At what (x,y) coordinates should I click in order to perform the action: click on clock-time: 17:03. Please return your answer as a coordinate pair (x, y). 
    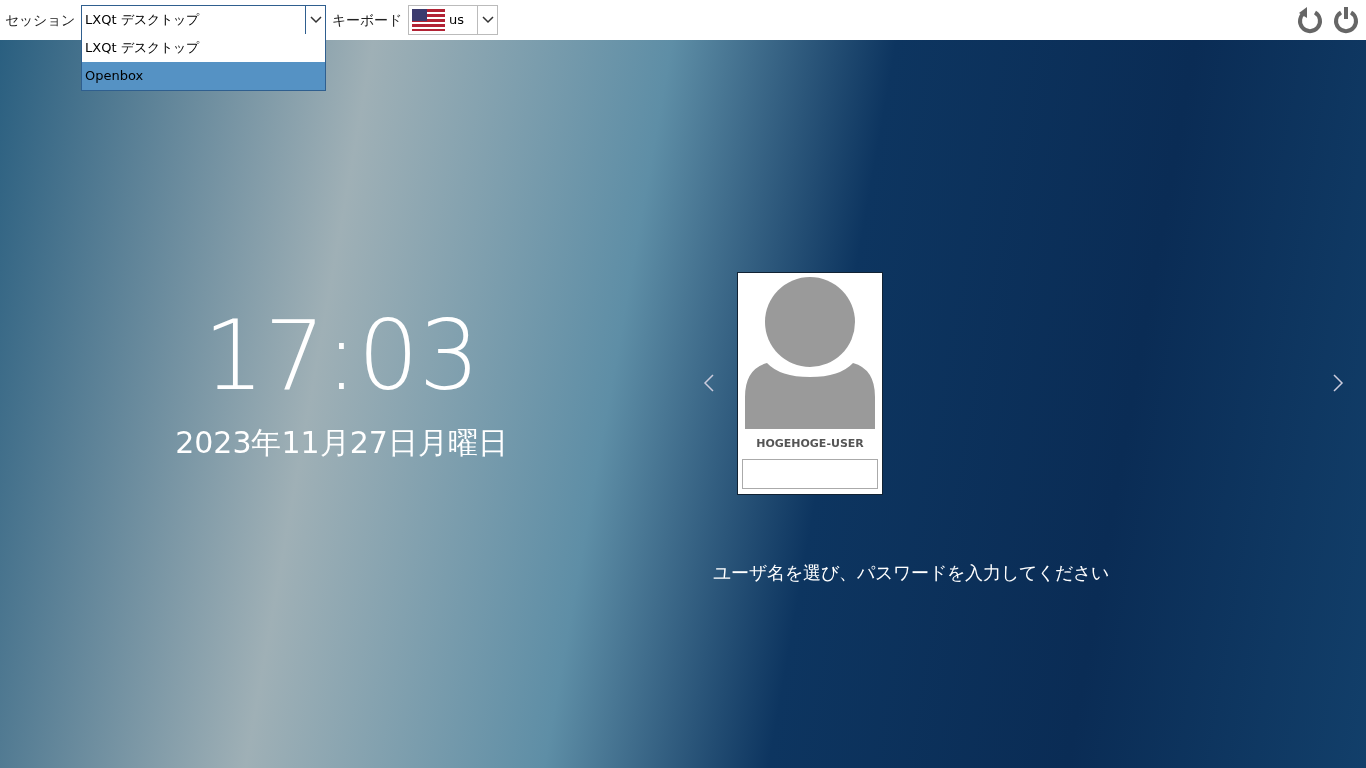
    Looking at the image, I should click on (341, 356).